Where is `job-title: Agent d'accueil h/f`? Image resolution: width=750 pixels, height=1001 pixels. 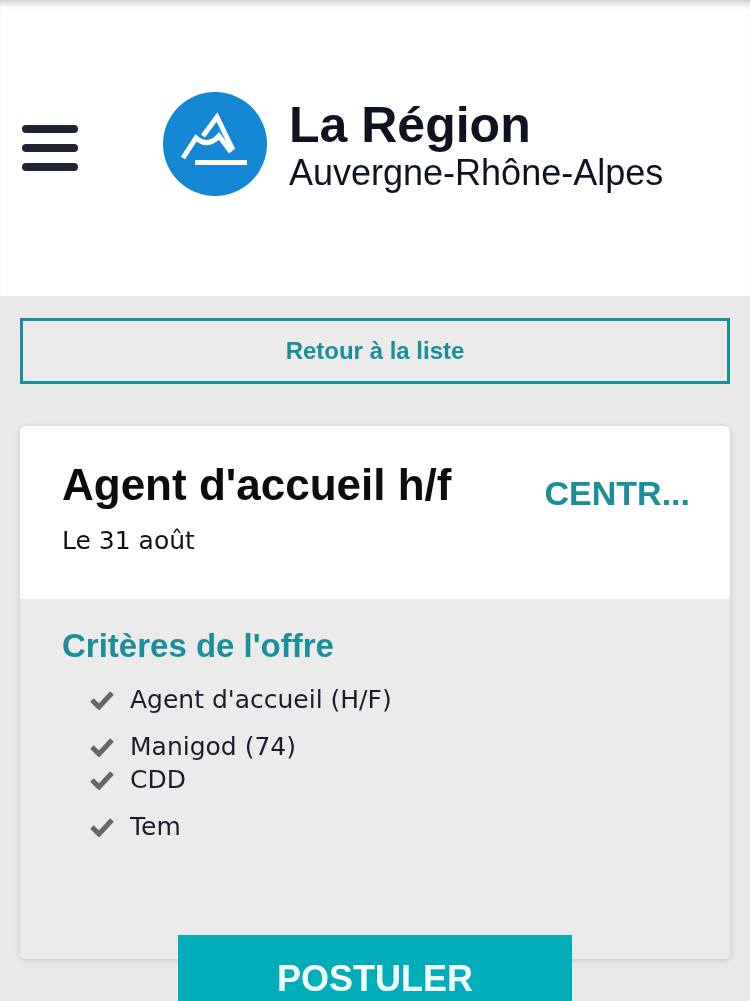 job-title: Agent d'accueil h/f is located at coordinates (257, 485).